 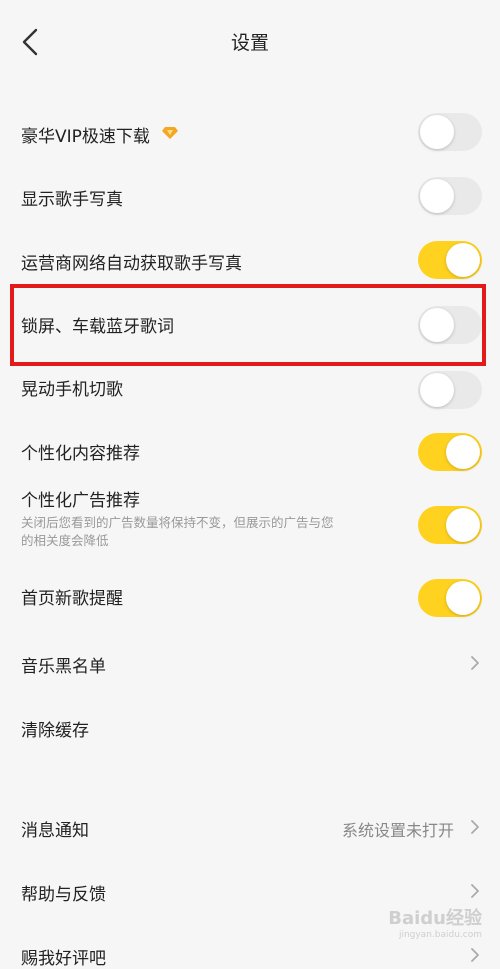 What do you see at coordinates (250, 132) in the screenshot?
I see `setting-row-vip-download: 豪华VIP极速下载` at bounding box center [250, 132].